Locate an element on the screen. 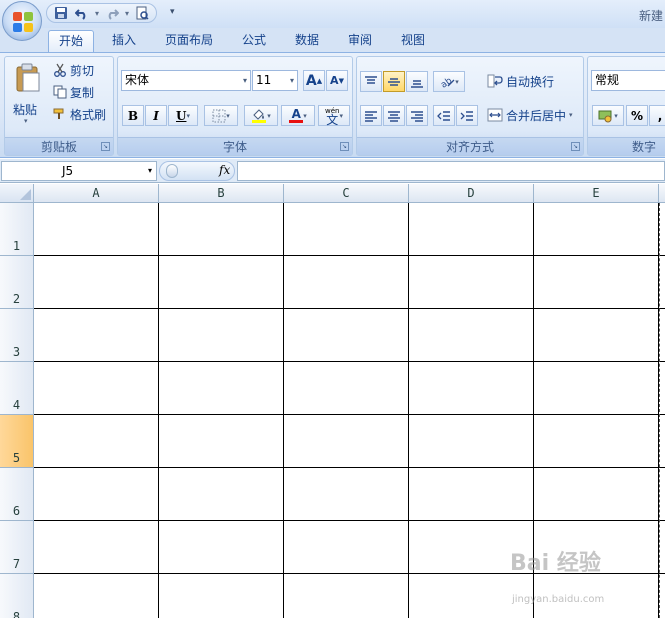  redo-dropdown-icon: ▾ is located at coordinates (127, 13).